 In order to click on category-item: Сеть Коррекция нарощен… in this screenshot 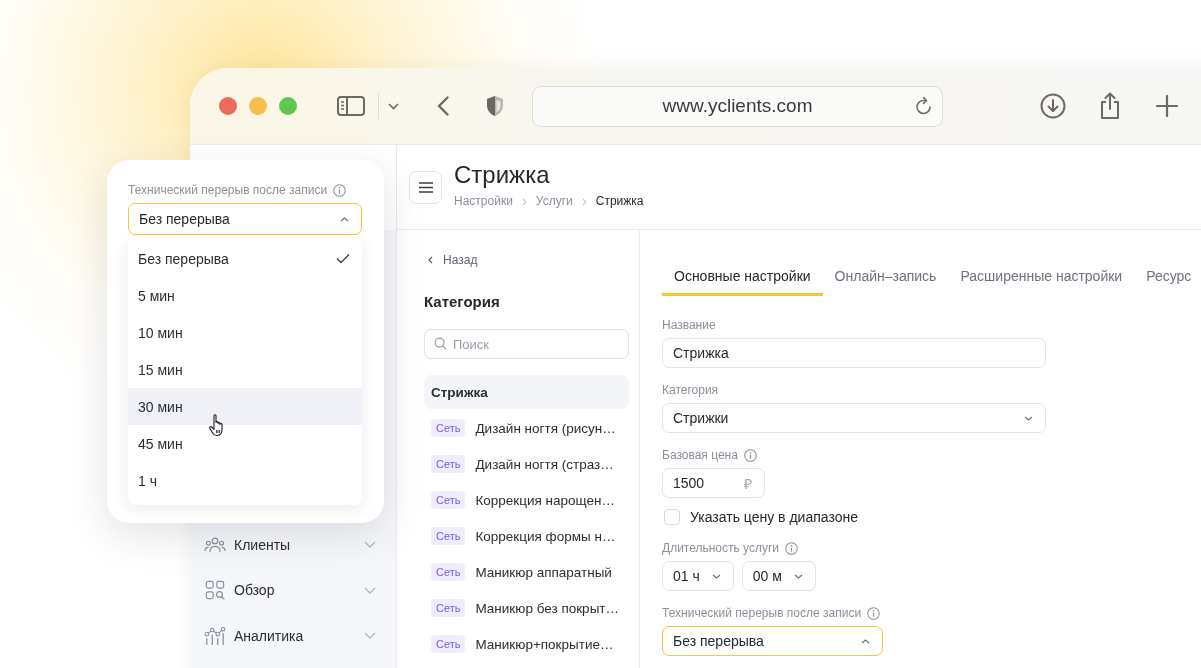, I will do `click(526, 500)`.